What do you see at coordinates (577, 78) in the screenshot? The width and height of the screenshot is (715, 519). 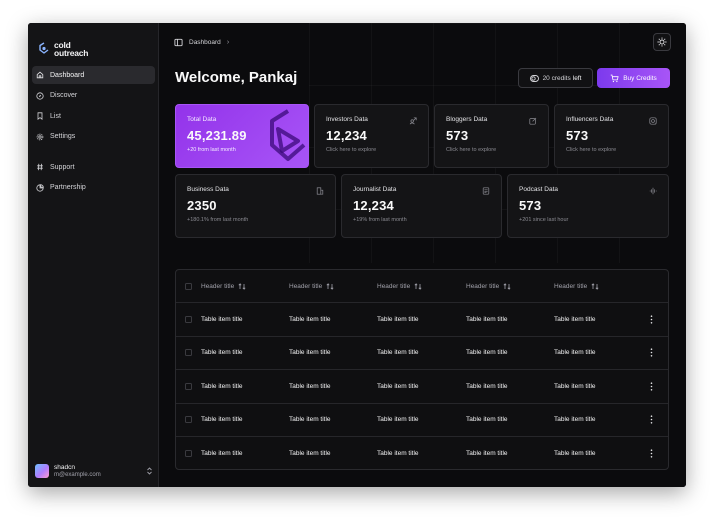 I see `credits-suffix: left` at bounding box center [577, 78].